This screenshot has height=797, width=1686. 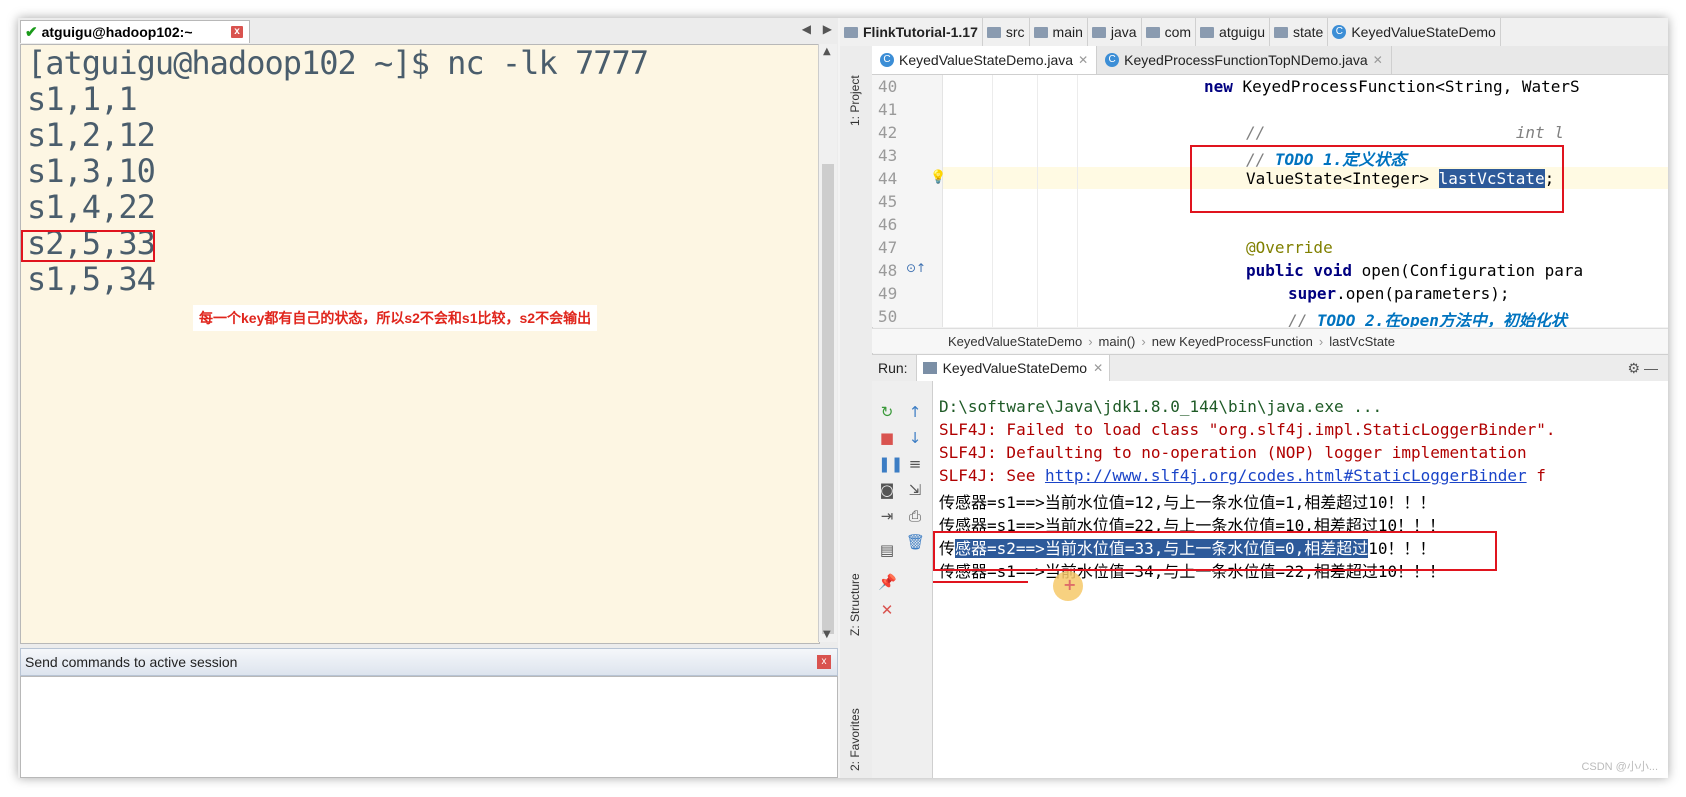 What do you see at coordinates (1312, 293) in the screenshot?
I see `code-token: super` at bounding box center [1312, 293].